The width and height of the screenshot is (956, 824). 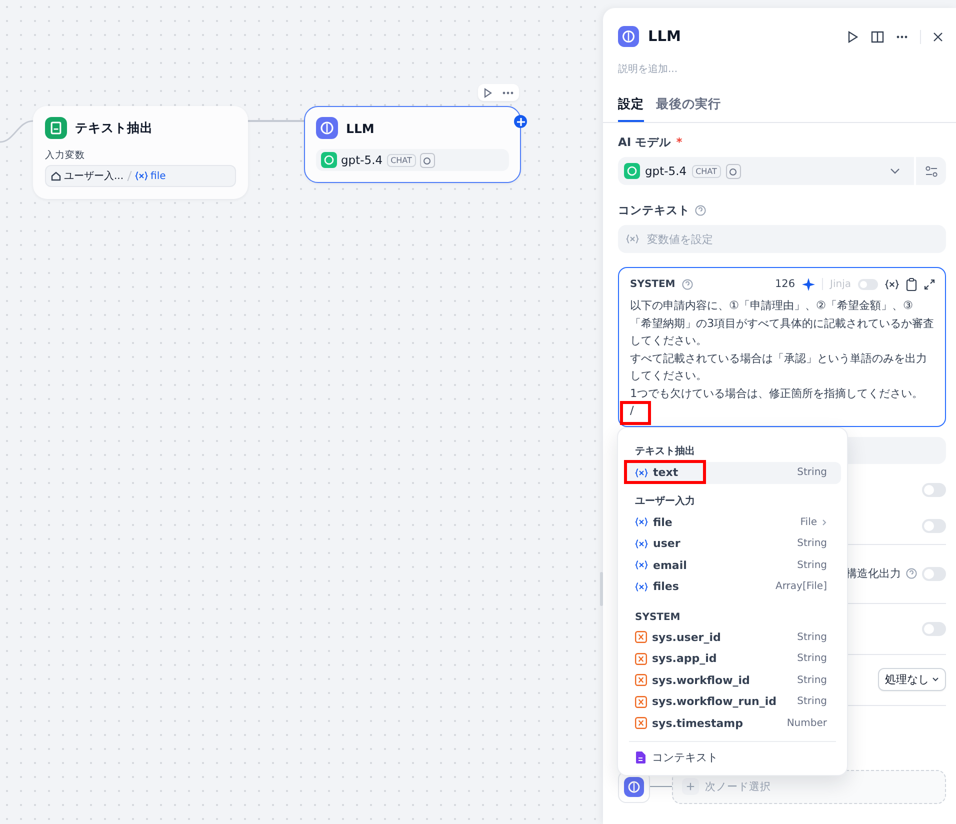 What do you see at coordinates (690, 786) in the screenshot?
I see `plus-icon` at bounding box center [690, 786].